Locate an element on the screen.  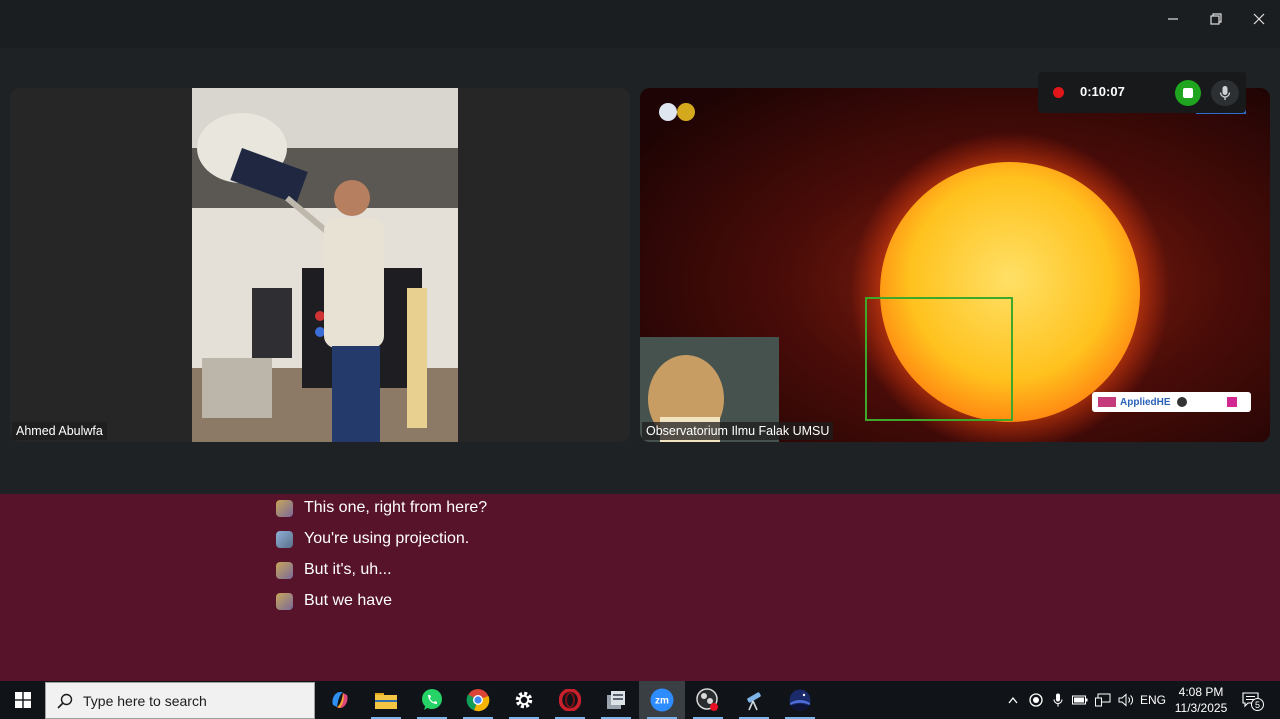
opera-icon is located at coordinates (570, 700).